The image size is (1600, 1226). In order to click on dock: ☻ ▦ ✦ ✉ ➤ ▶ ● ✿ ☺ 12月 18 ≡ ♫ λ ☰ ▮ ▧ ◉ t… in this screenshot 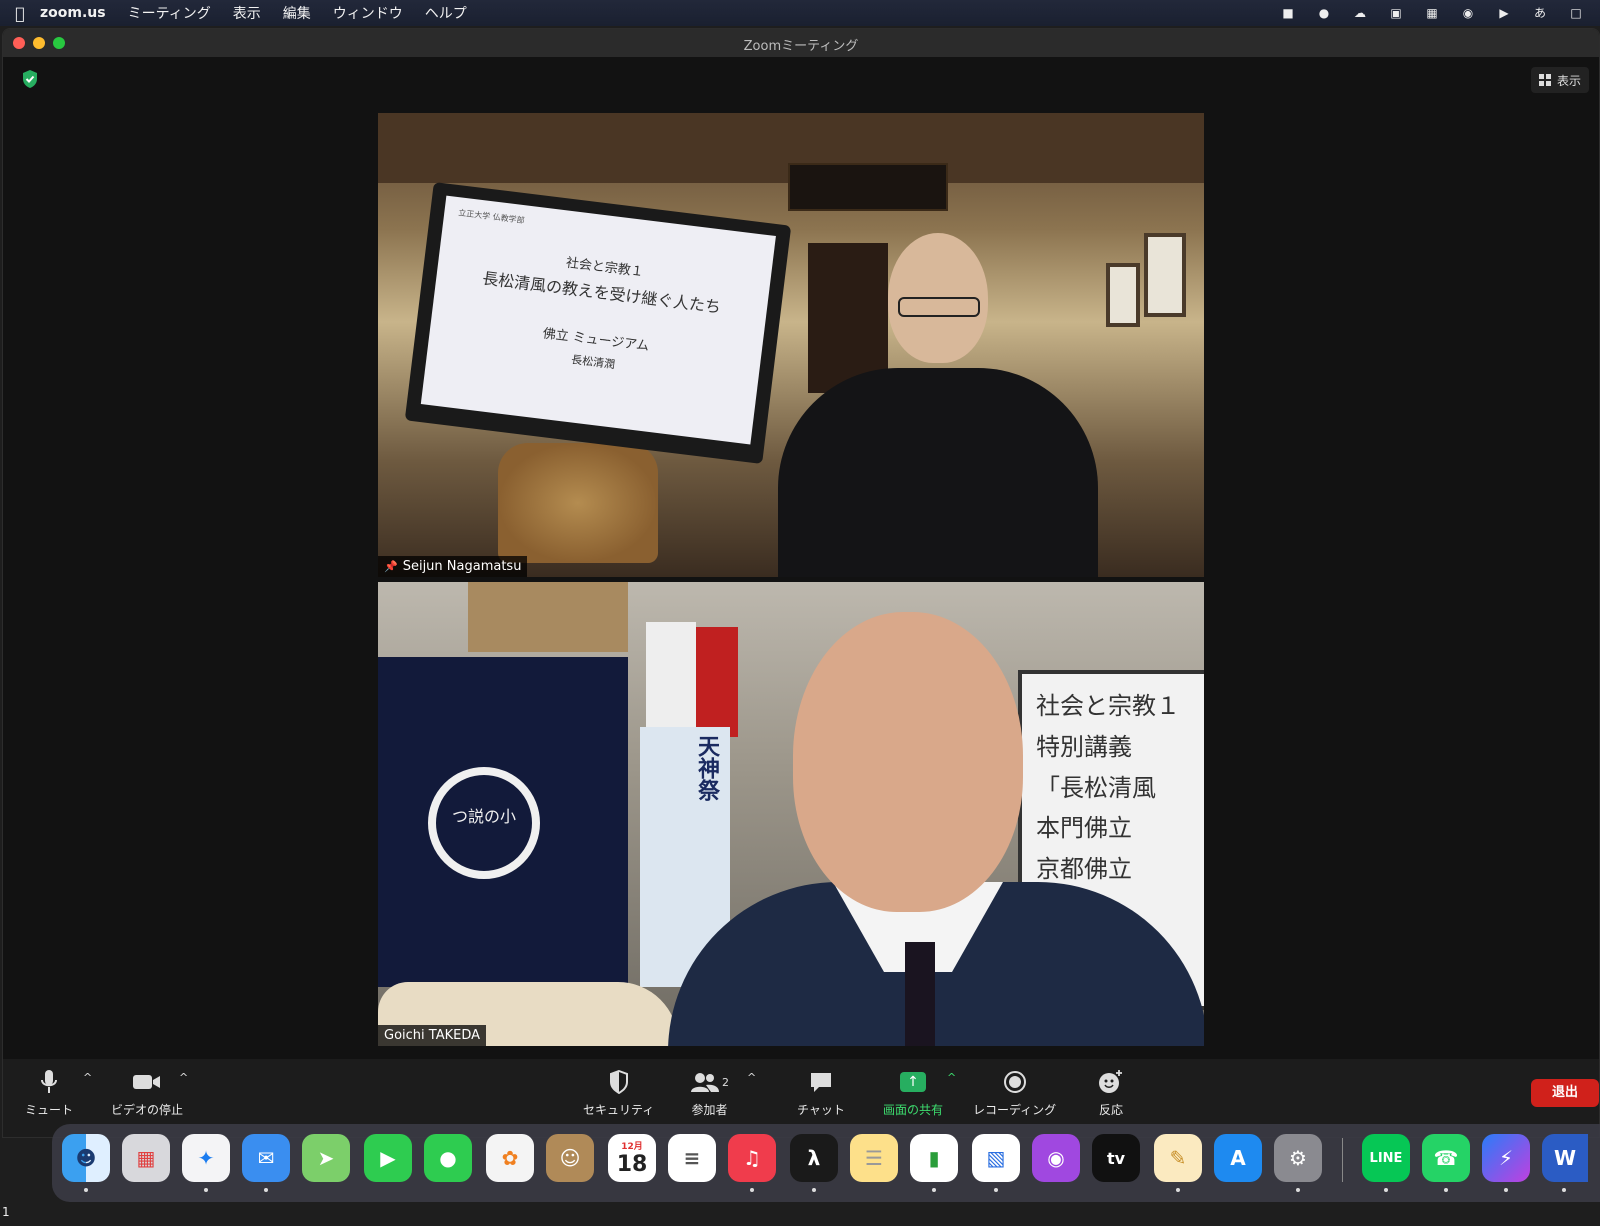, I will do `click(826, 1163)`.